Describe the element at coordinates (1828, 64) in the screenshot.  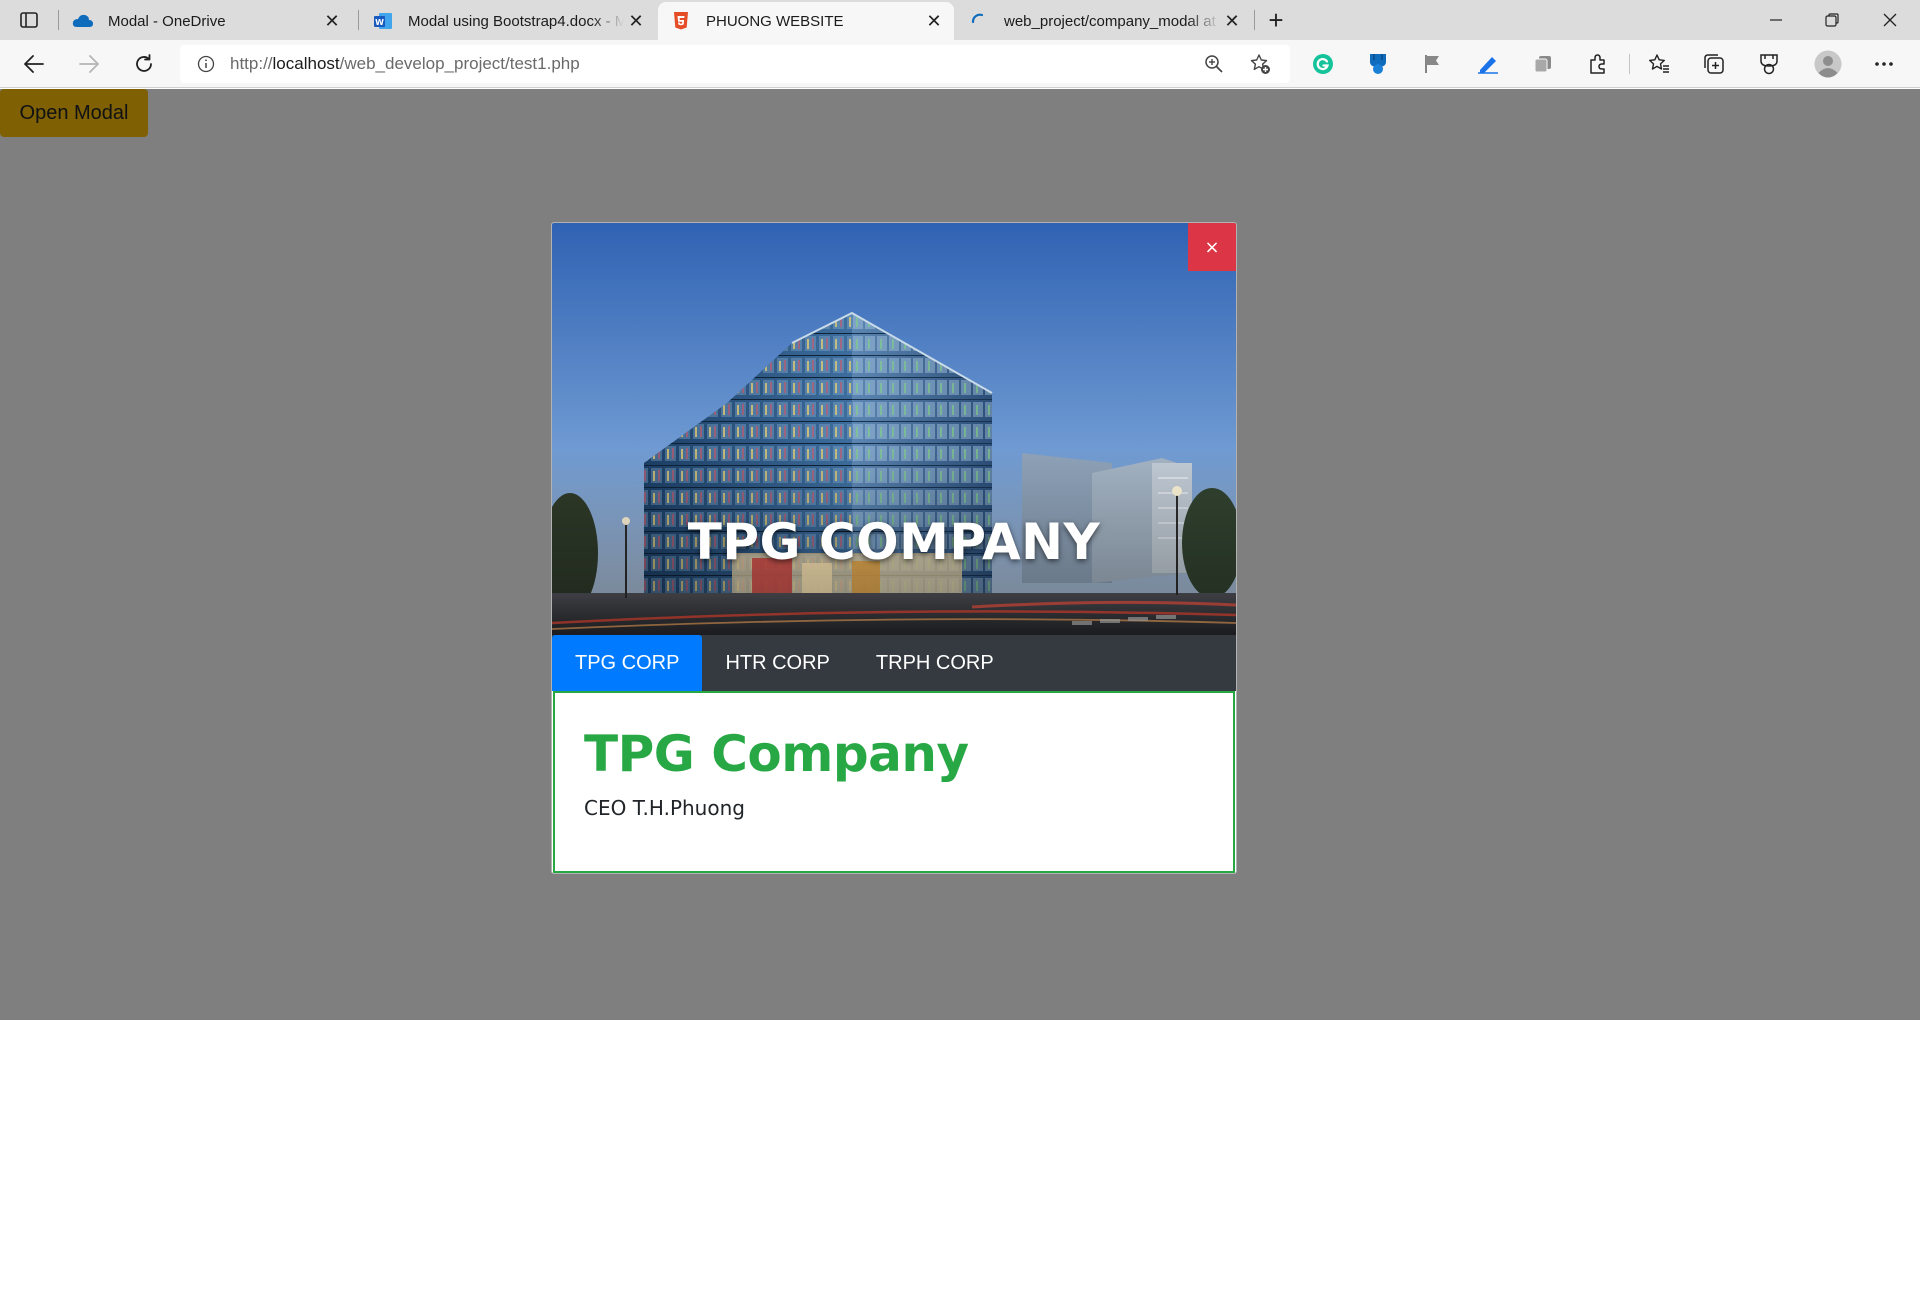
I see `profile-avatar-icon` at that location.